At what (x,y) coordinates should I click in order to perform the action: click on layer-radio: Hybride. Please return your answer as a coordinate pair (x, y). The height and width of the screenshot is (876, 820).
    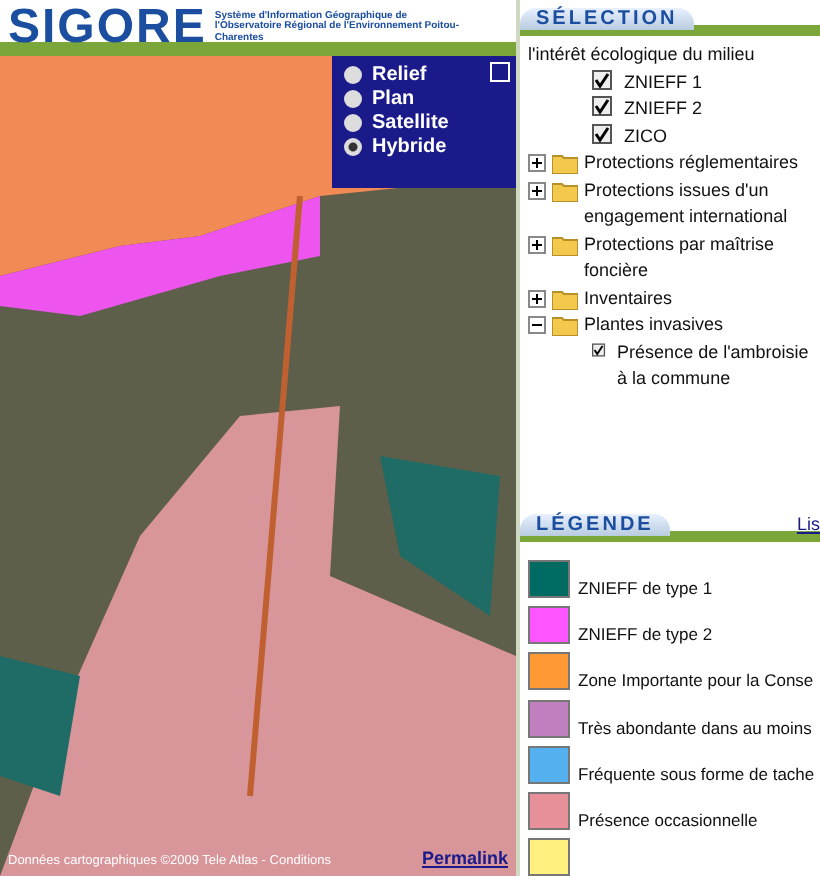
    Looking at the image, I should click on (424, 147).